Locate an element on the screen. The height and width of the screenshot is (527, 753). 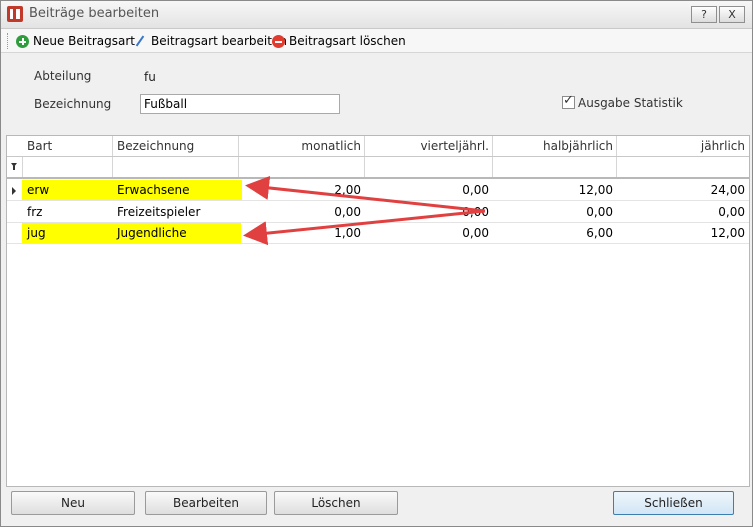
col-bart: Bart is located at coordinates (39, 146).